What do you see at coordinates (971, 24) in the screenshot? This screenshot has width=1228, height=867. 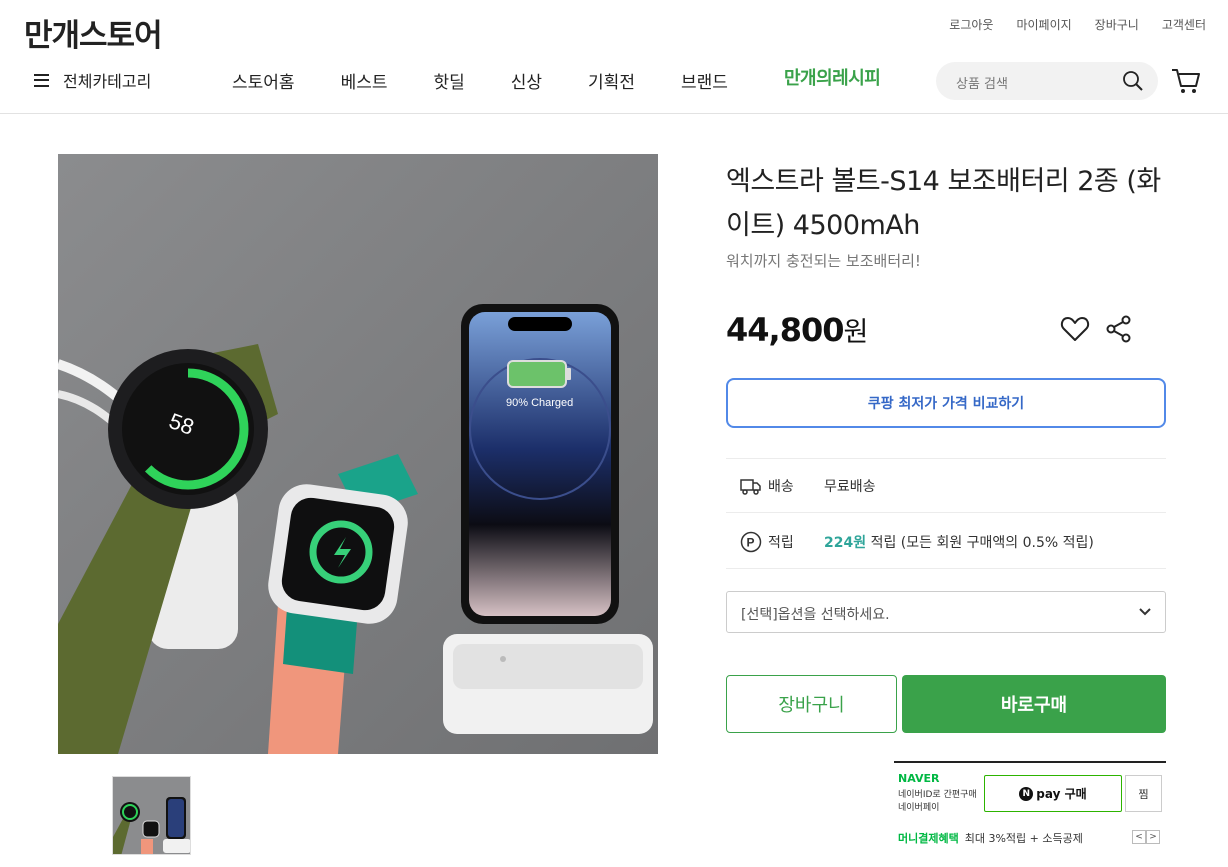 I see `logout-link: 로그아웃` at bounding box center [971, 24].